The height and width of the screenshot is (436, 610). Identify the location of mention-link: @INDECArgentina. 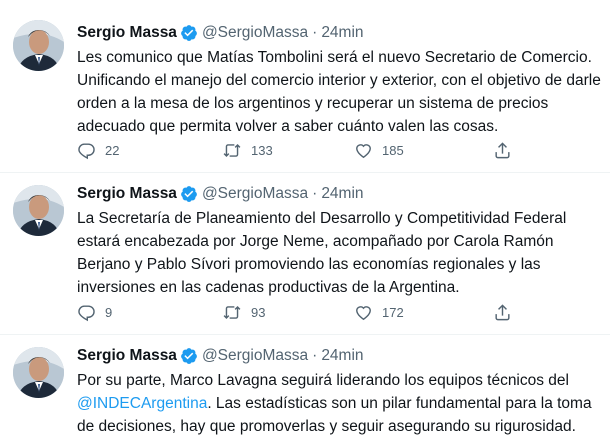
(142, 403).